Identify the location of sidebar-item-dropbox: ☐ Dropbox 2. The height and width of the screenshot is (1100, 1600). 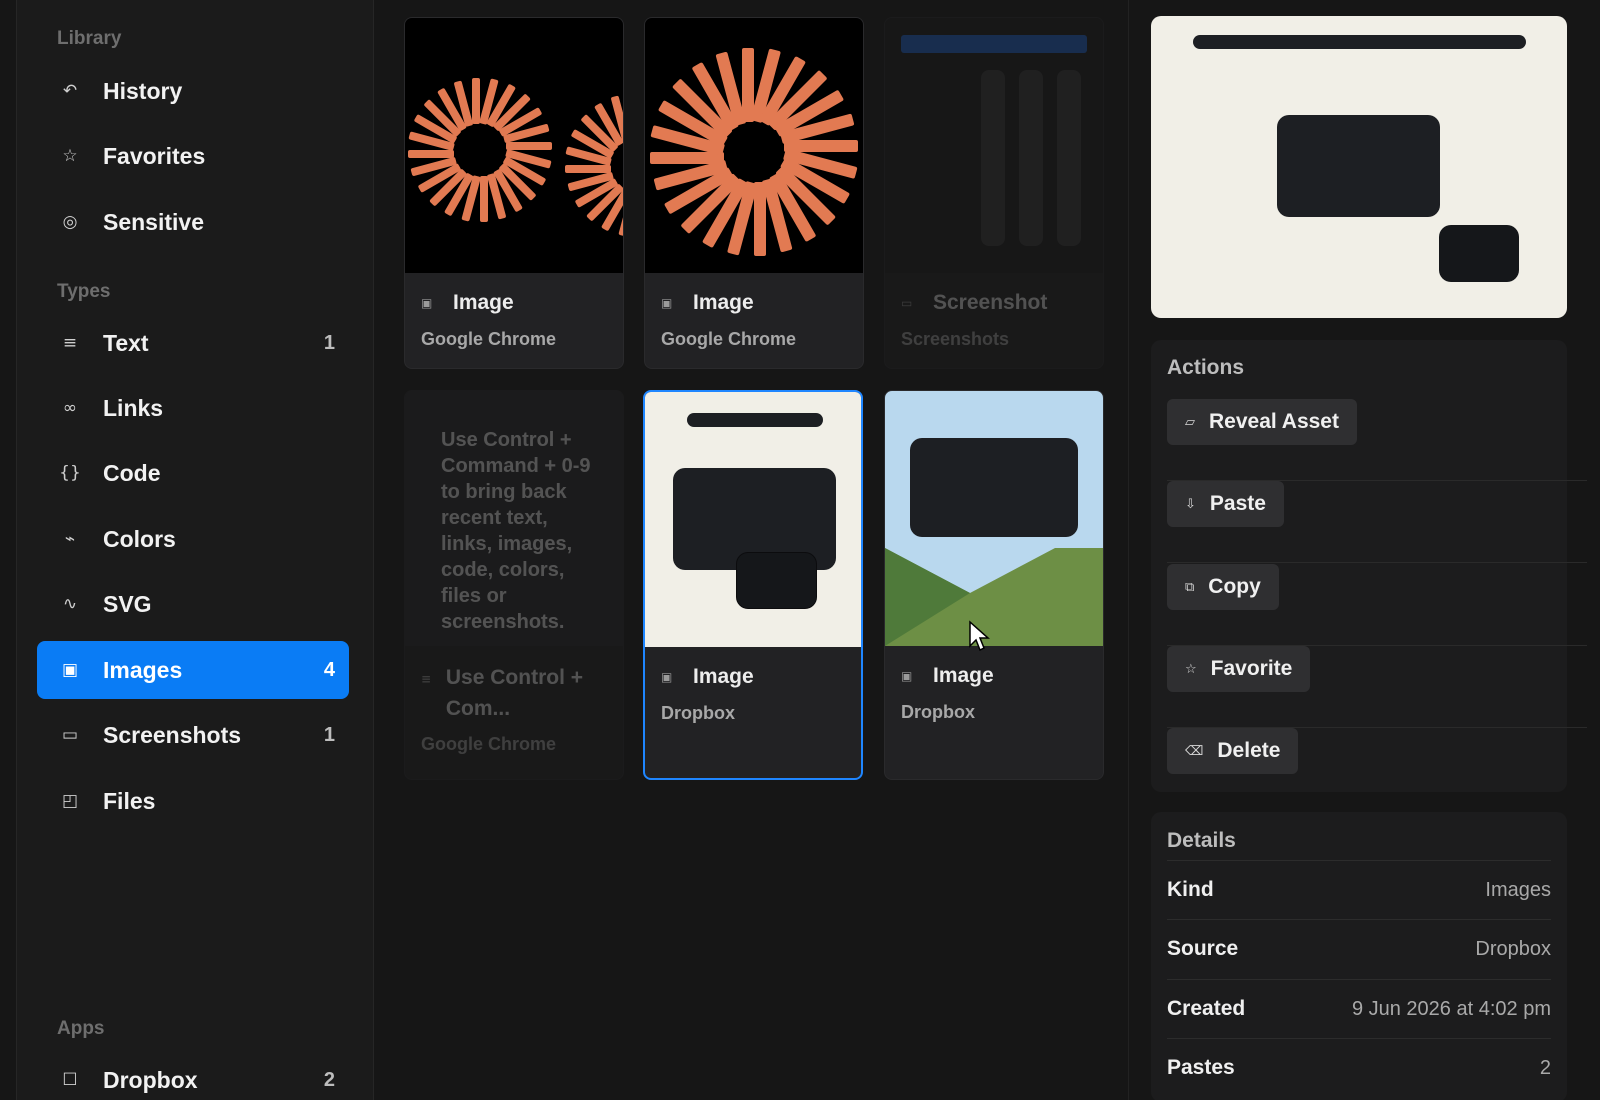
(193, 1075).